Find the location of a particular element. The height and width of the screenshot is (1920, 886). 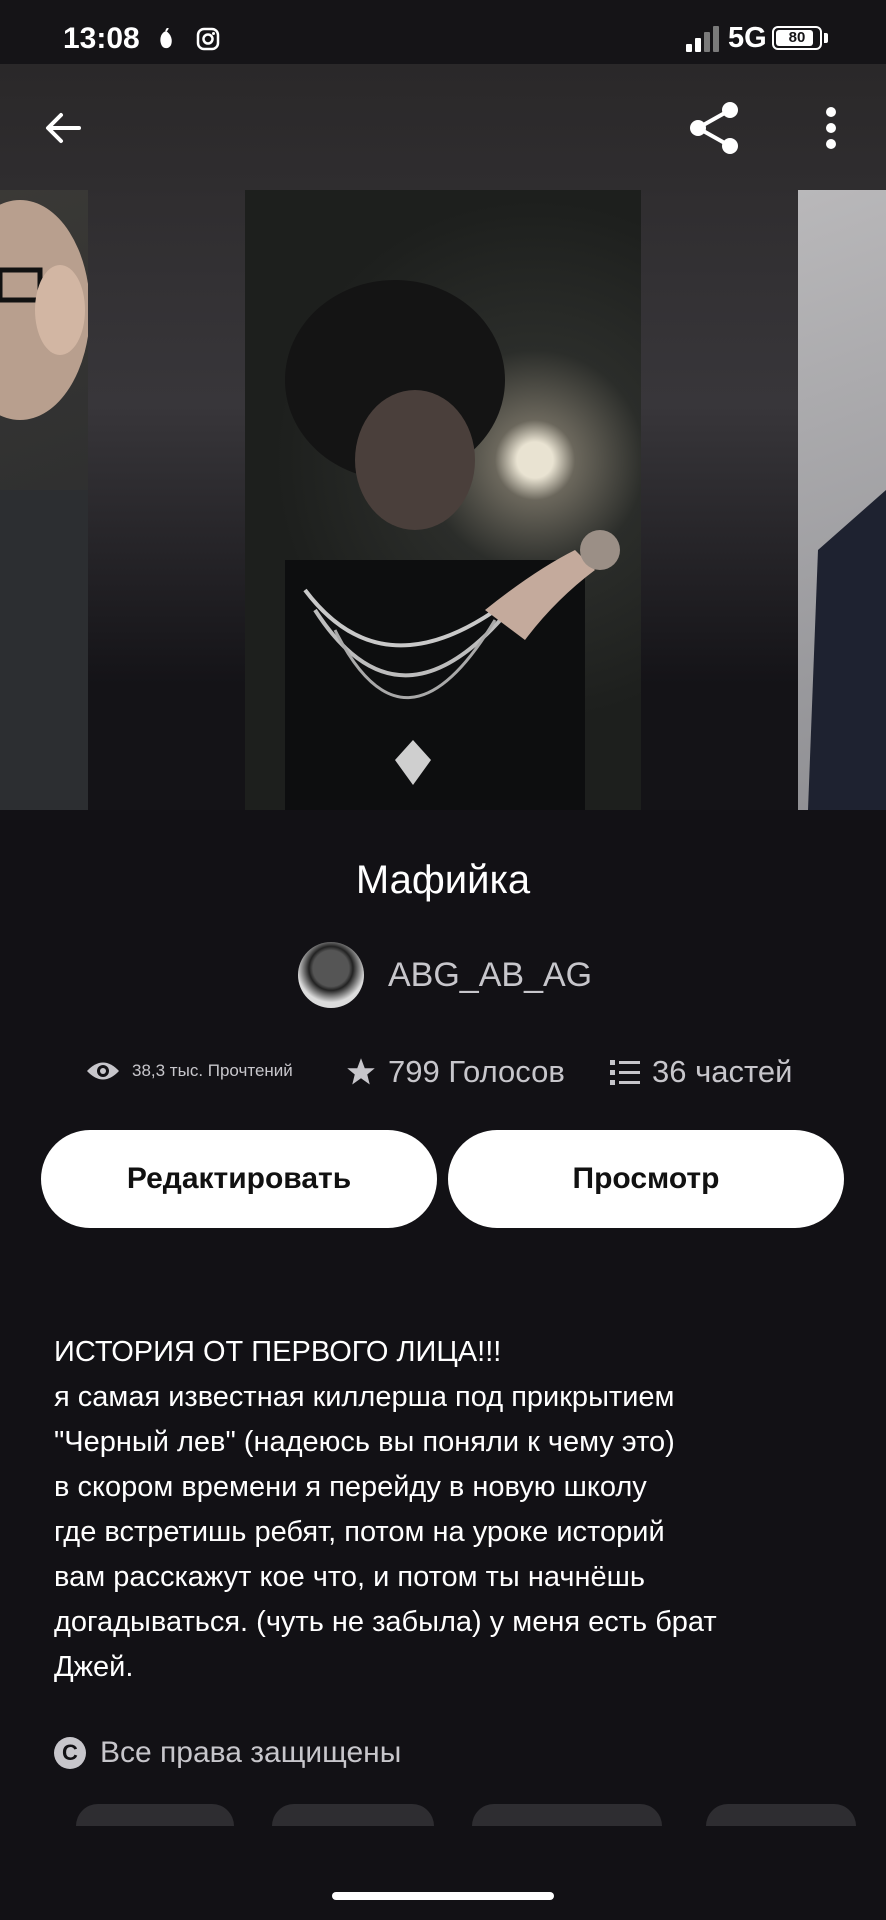

tag-row is located at coordinates (443, 1815).